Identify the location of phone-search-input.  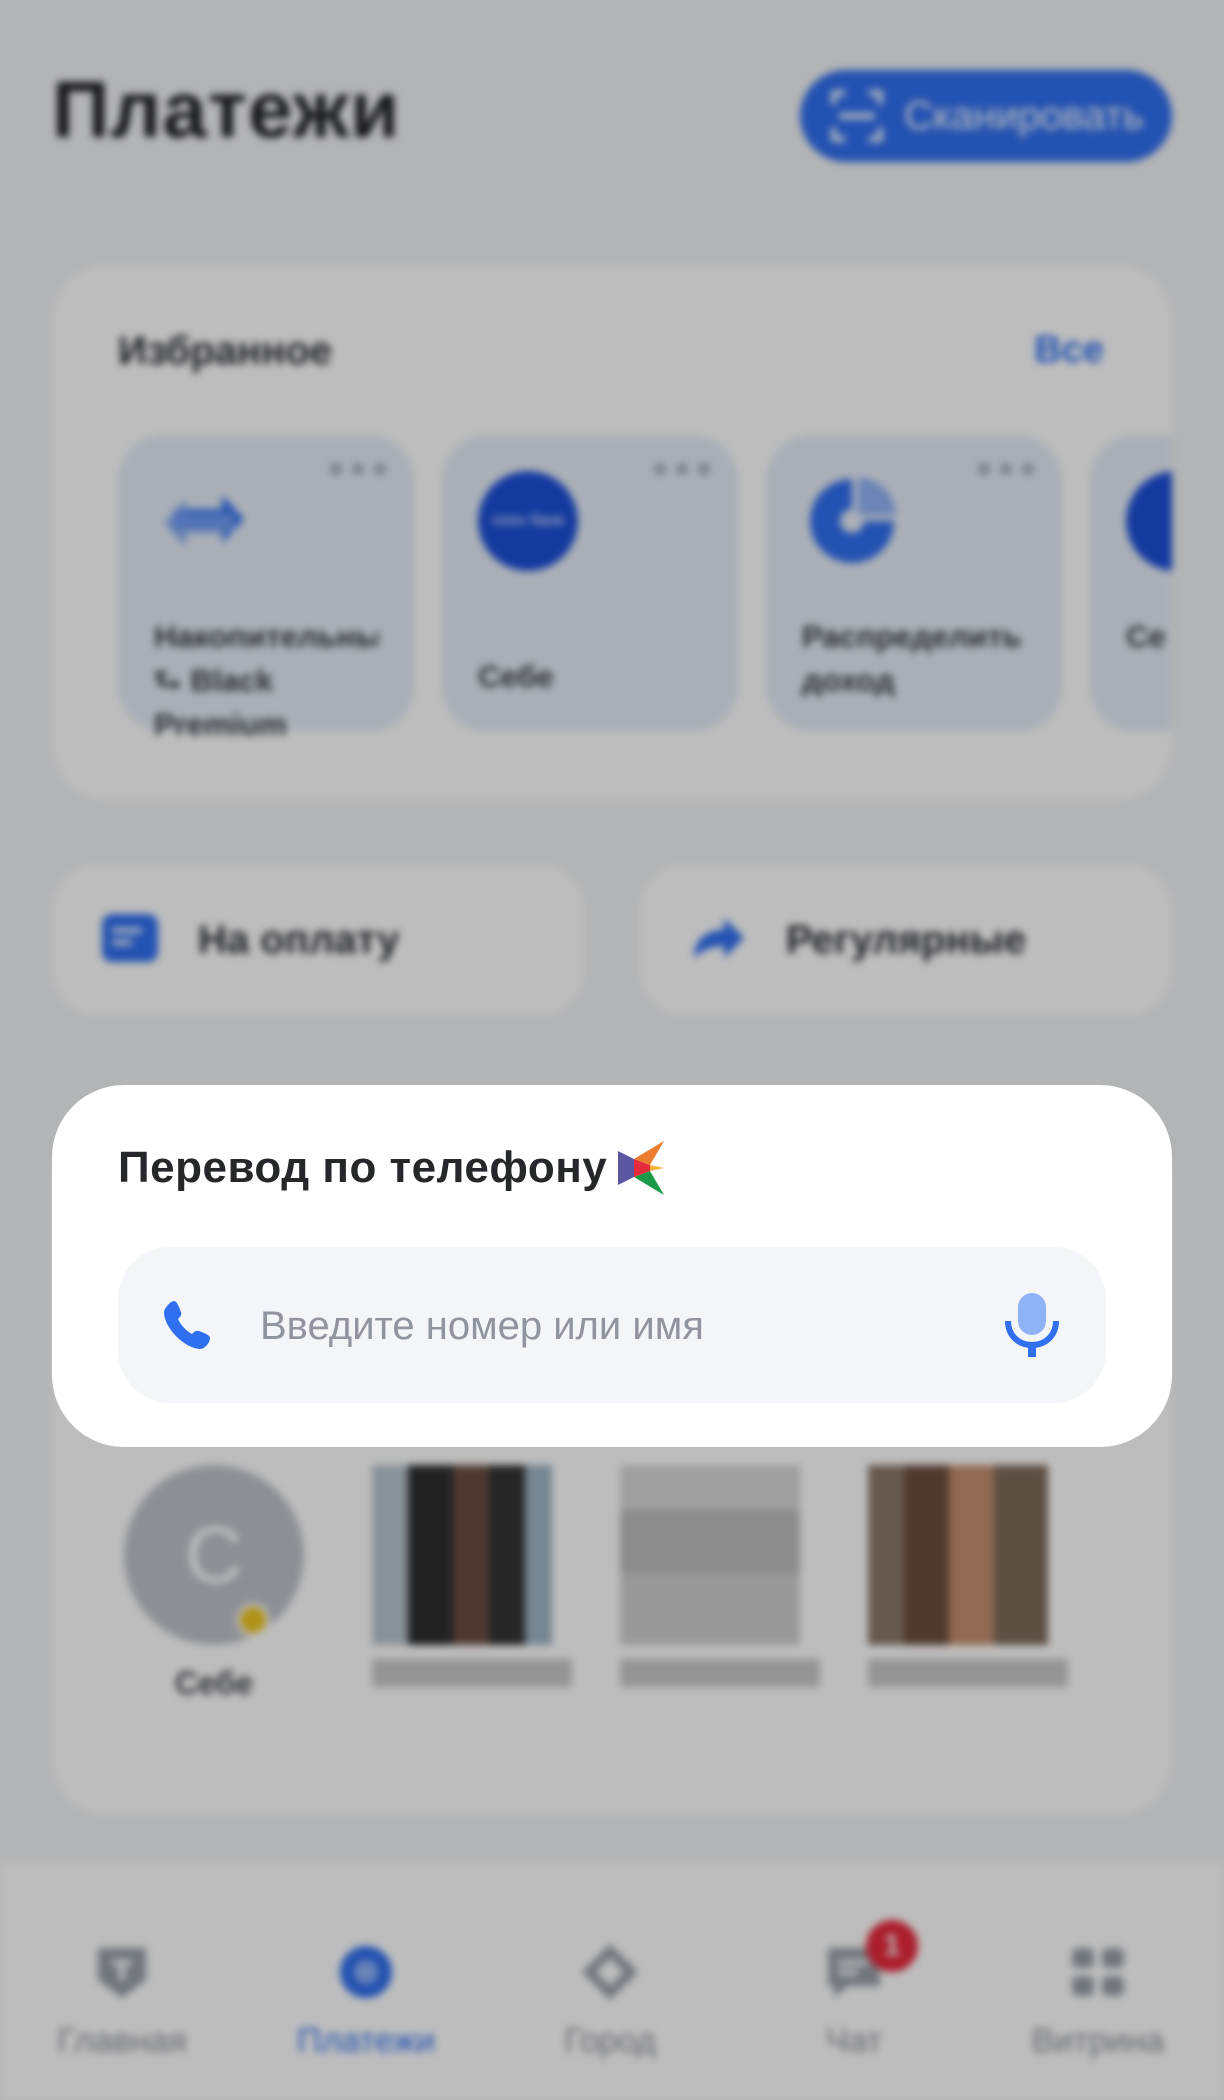
(610, 1326).